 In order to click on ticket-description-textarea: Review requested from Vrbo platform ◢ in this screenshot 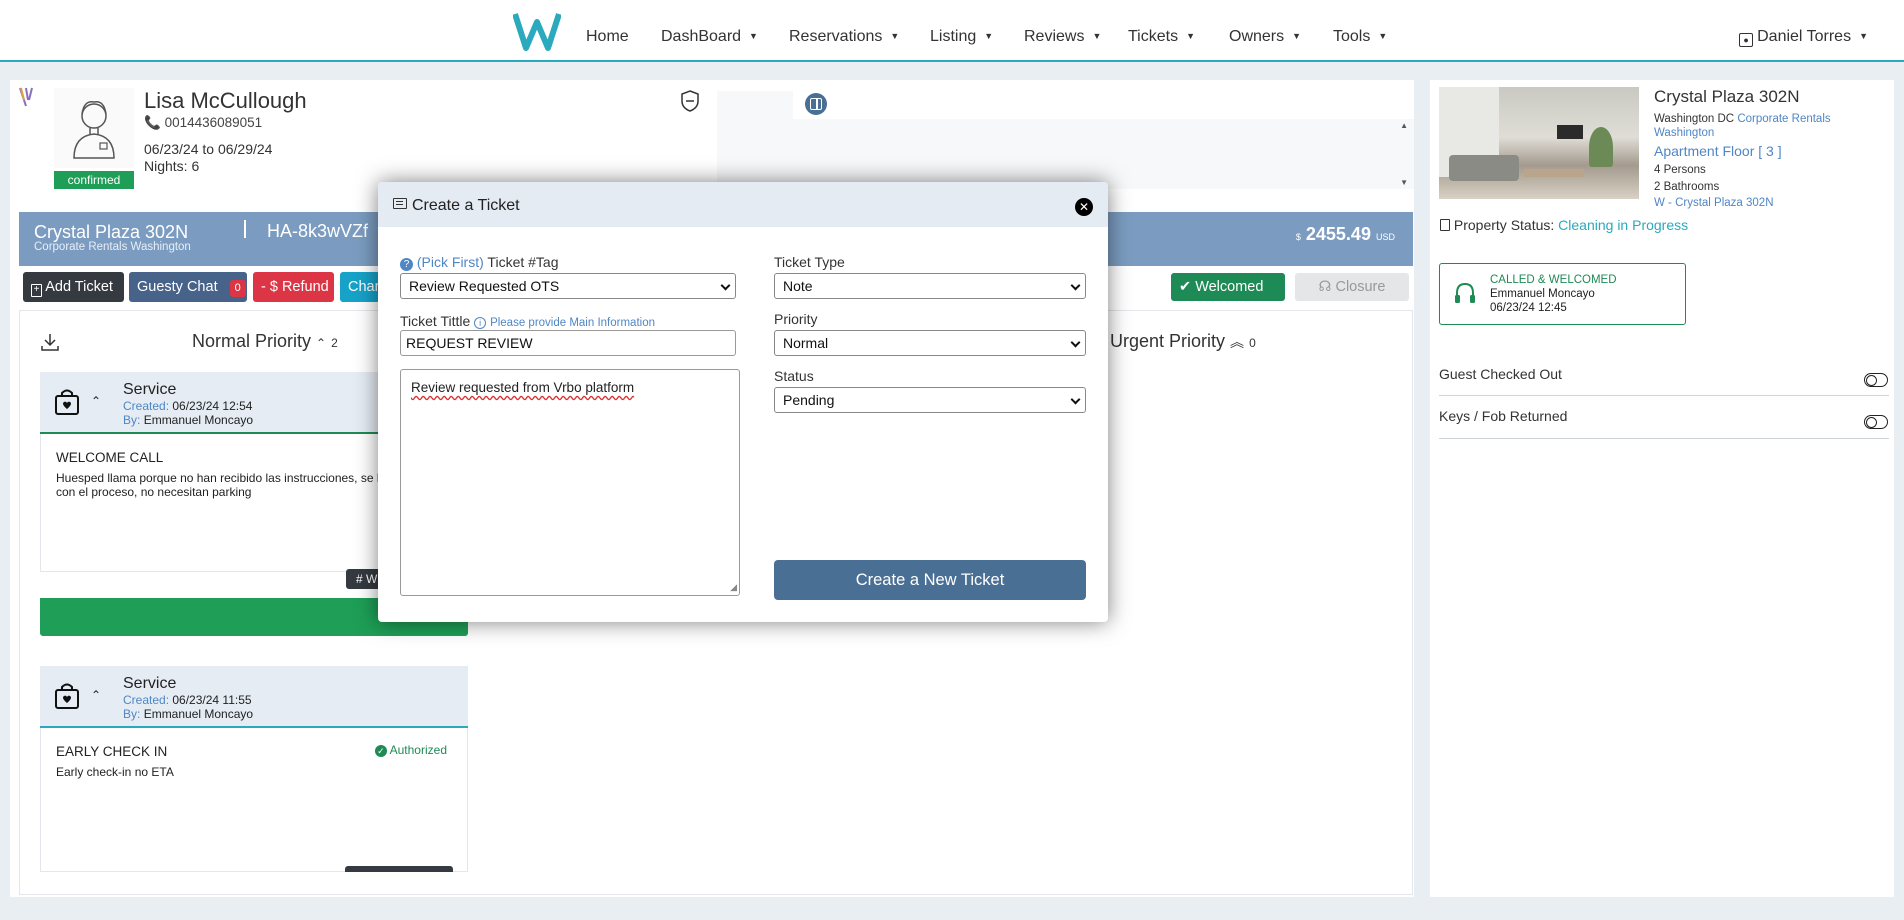, I will do `click(570, 482)`.